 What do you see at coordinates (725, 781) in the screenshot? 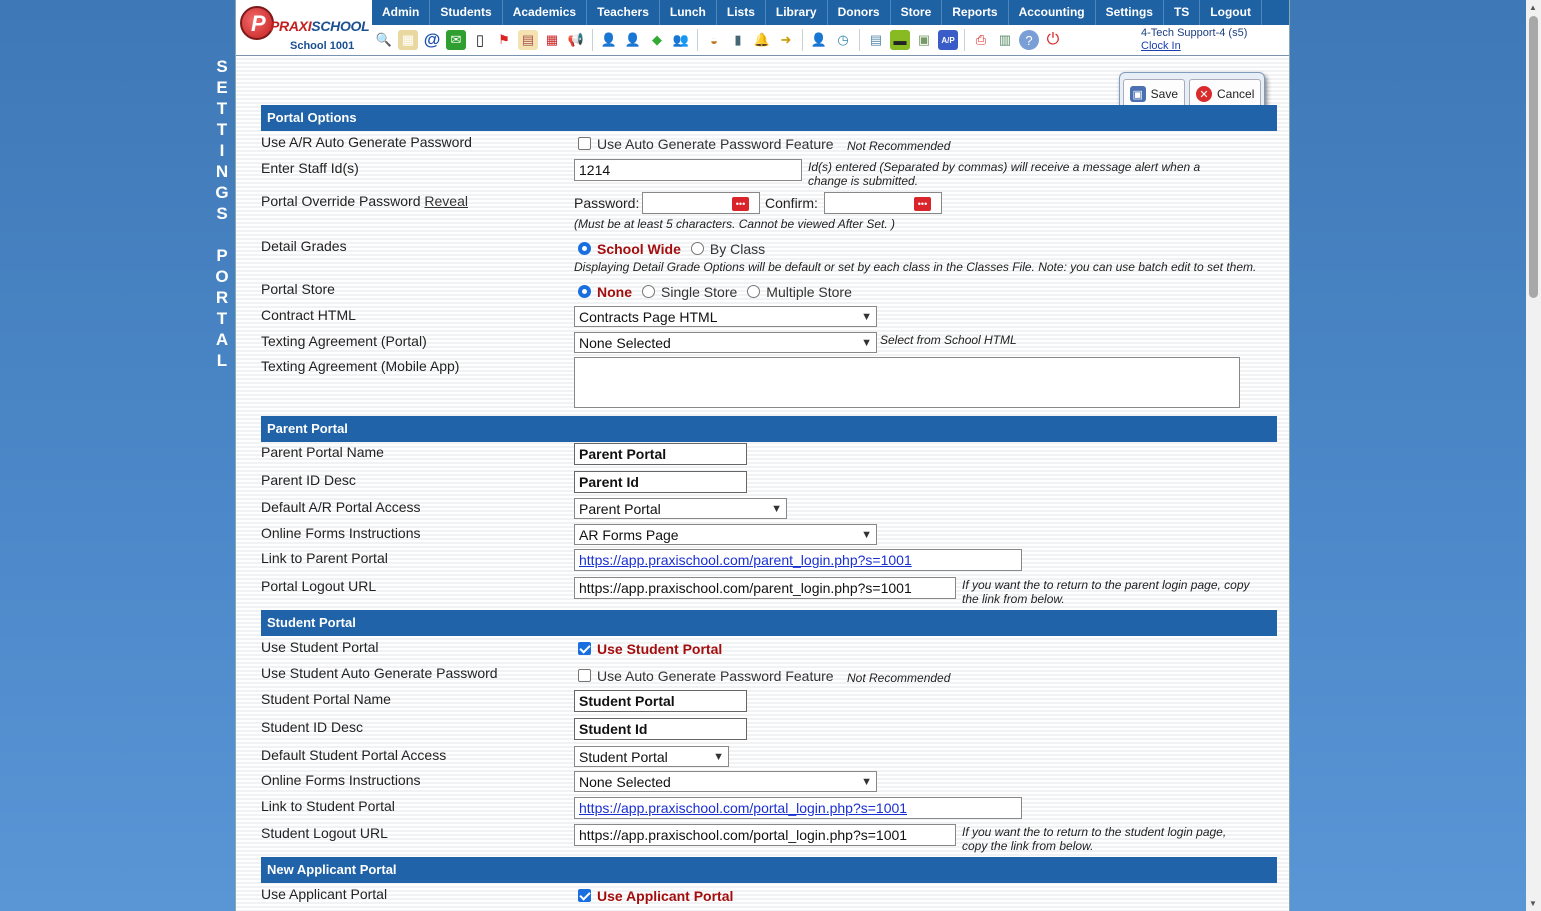
I see `student-forms-select: None Selected ▼` at bounding box center [725, 781].